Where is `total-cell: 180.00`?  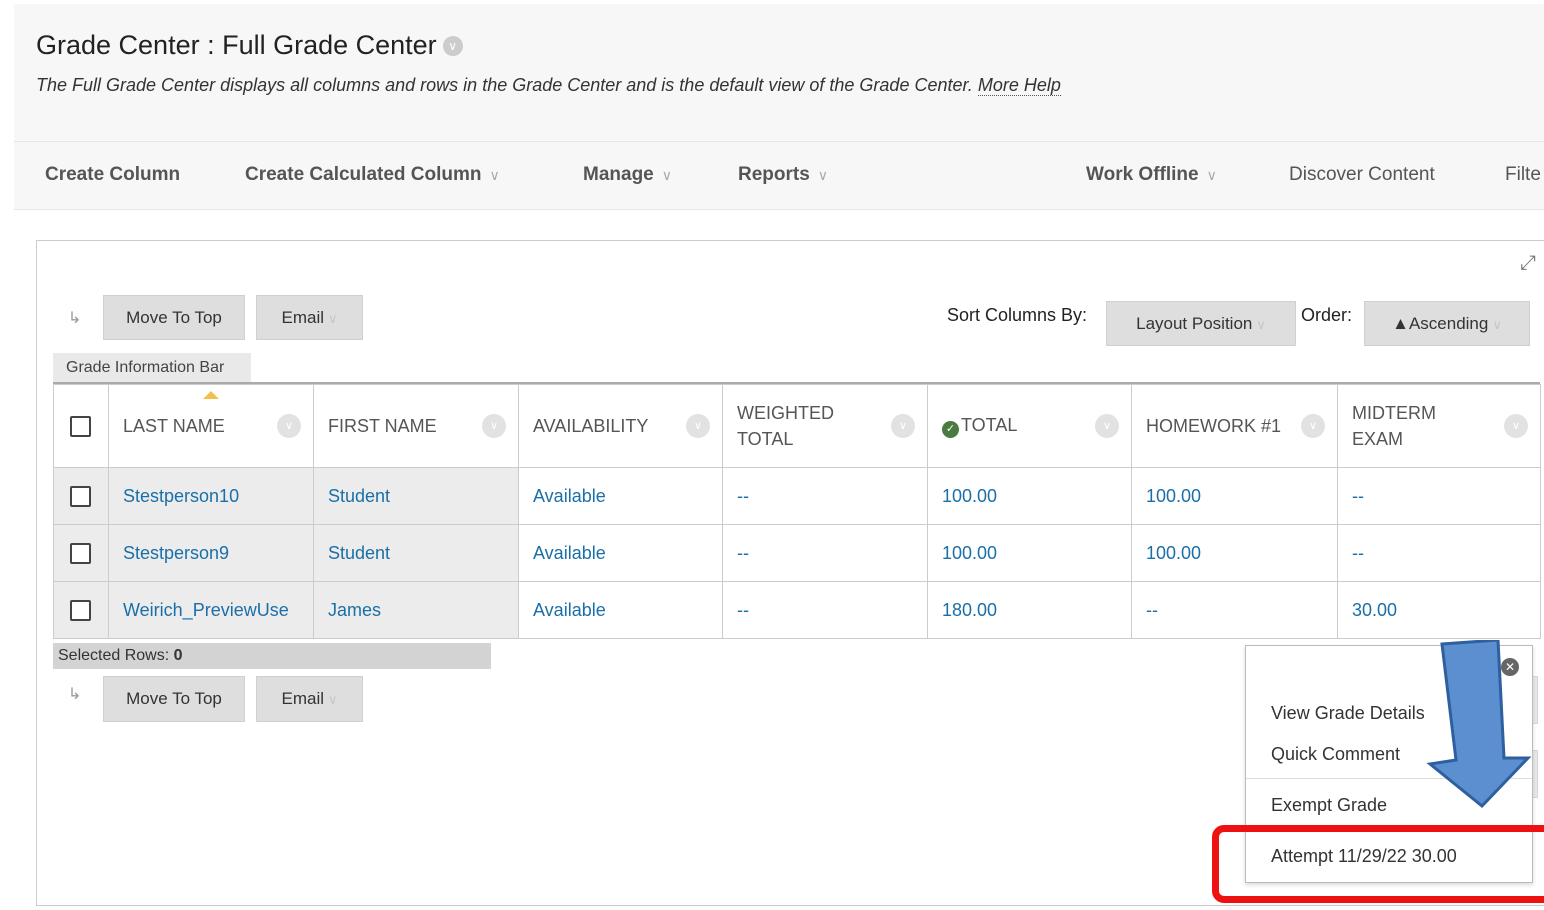 total-cell: 180.00 is located at coordinates (1029, 610).